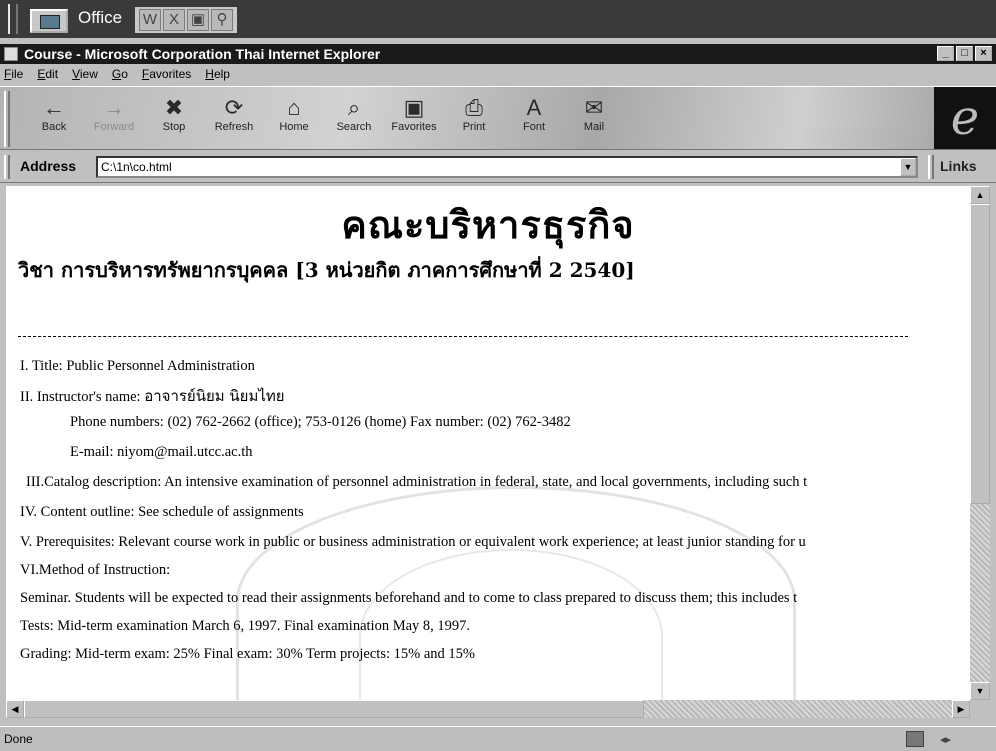 The image size is (996, 751). I want to click on address-bar: Address C:\1n\co.html ▼ Links, so click(498, 167).